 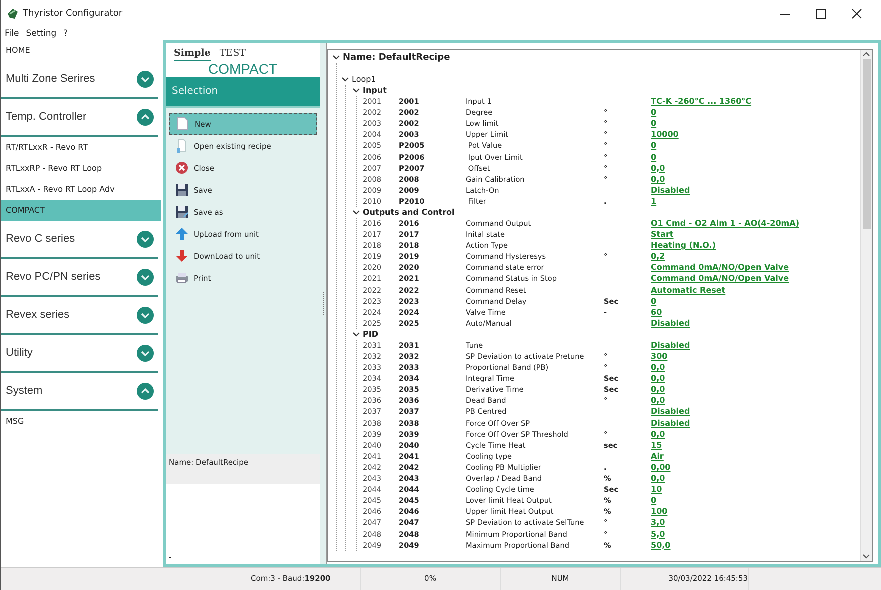 What do you see at coordinates (659, 511) in the screenshot?
I see `parameter-value-link: 100` at bounding box center [659, 511].